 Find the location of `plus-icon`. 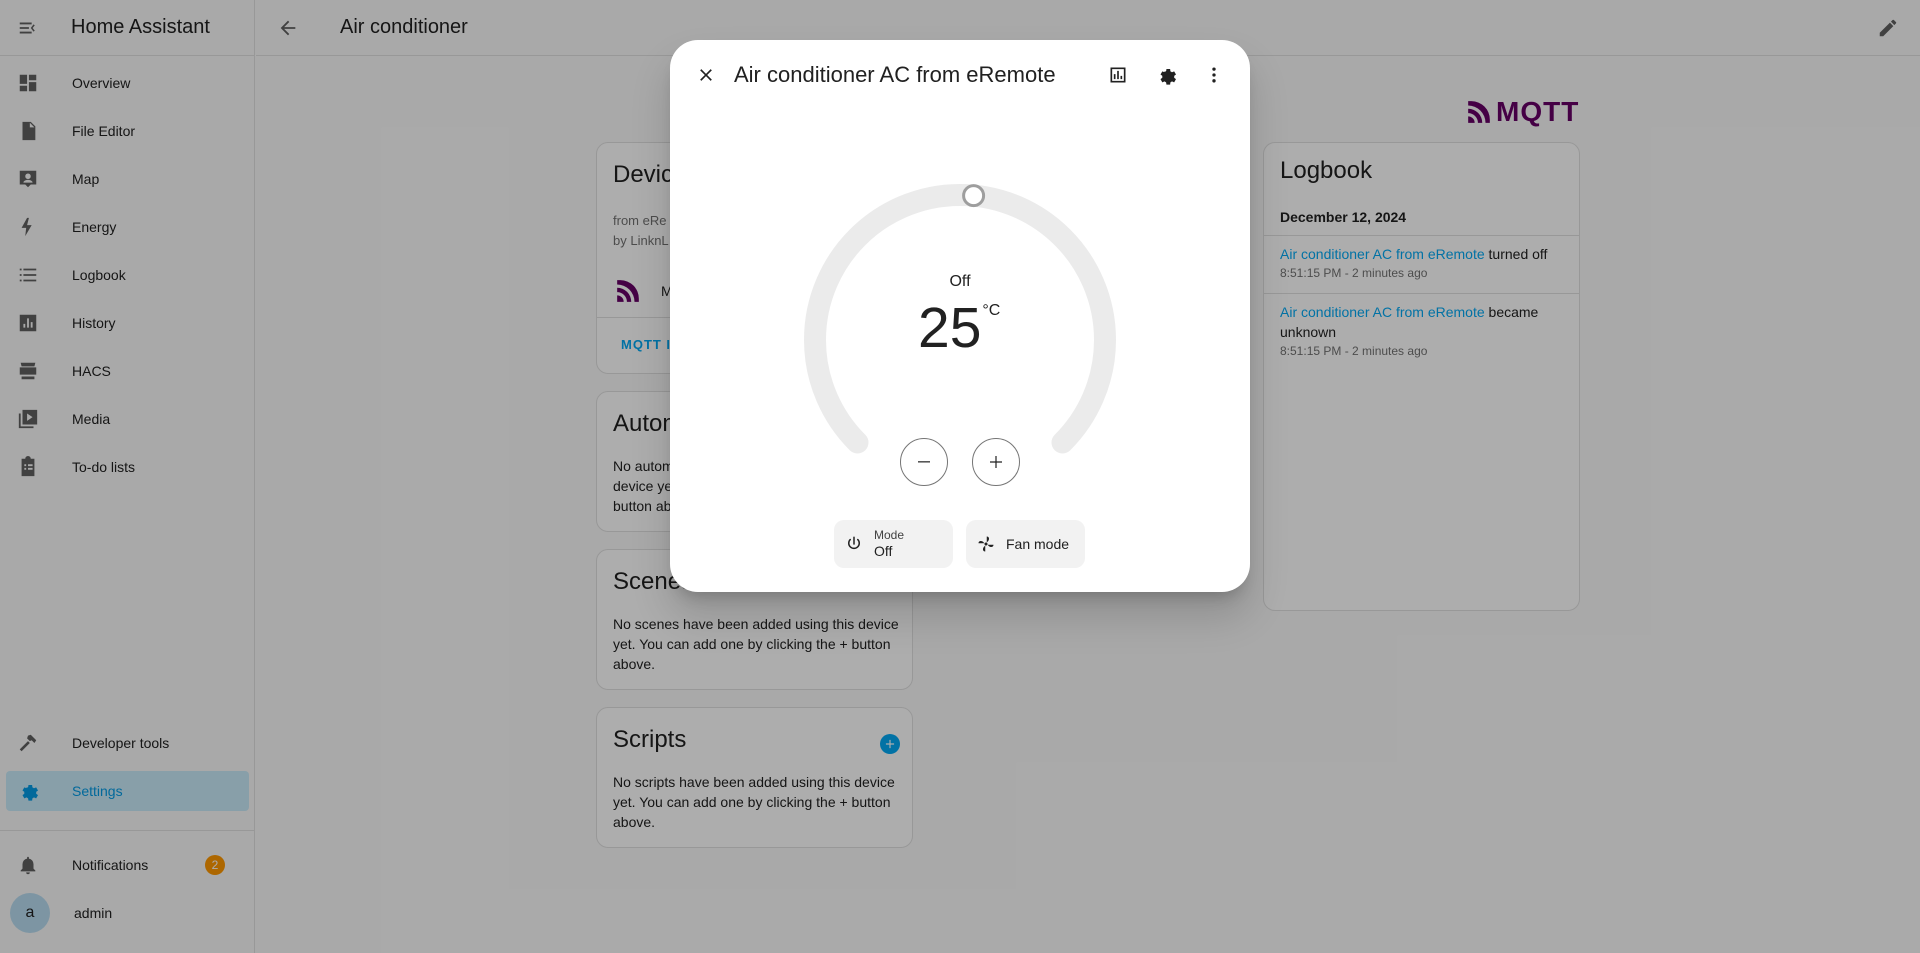

plus-icon is located at coordinates (996, 462).